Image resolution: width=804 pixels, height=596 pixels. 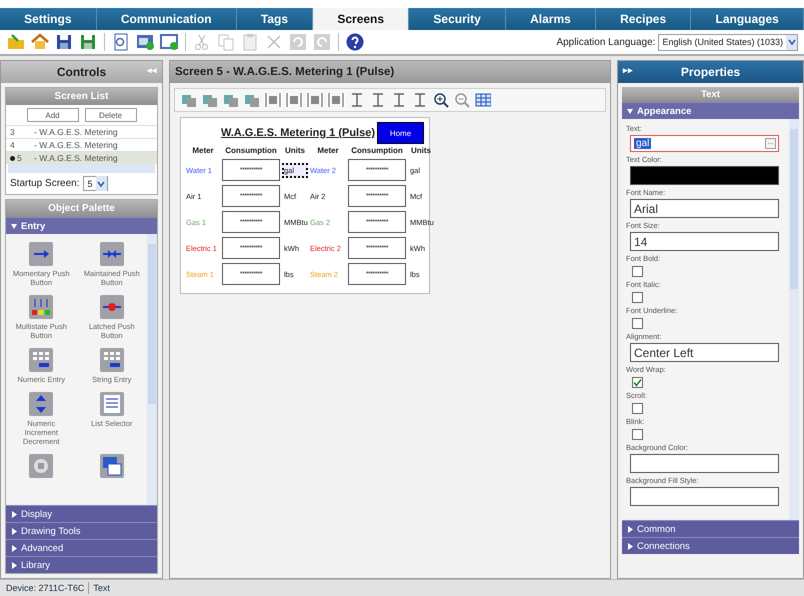 What do you see at coordinates (656, 529) in the screenshot?
I see `section-label: Common` at bounding box center [656, 529].